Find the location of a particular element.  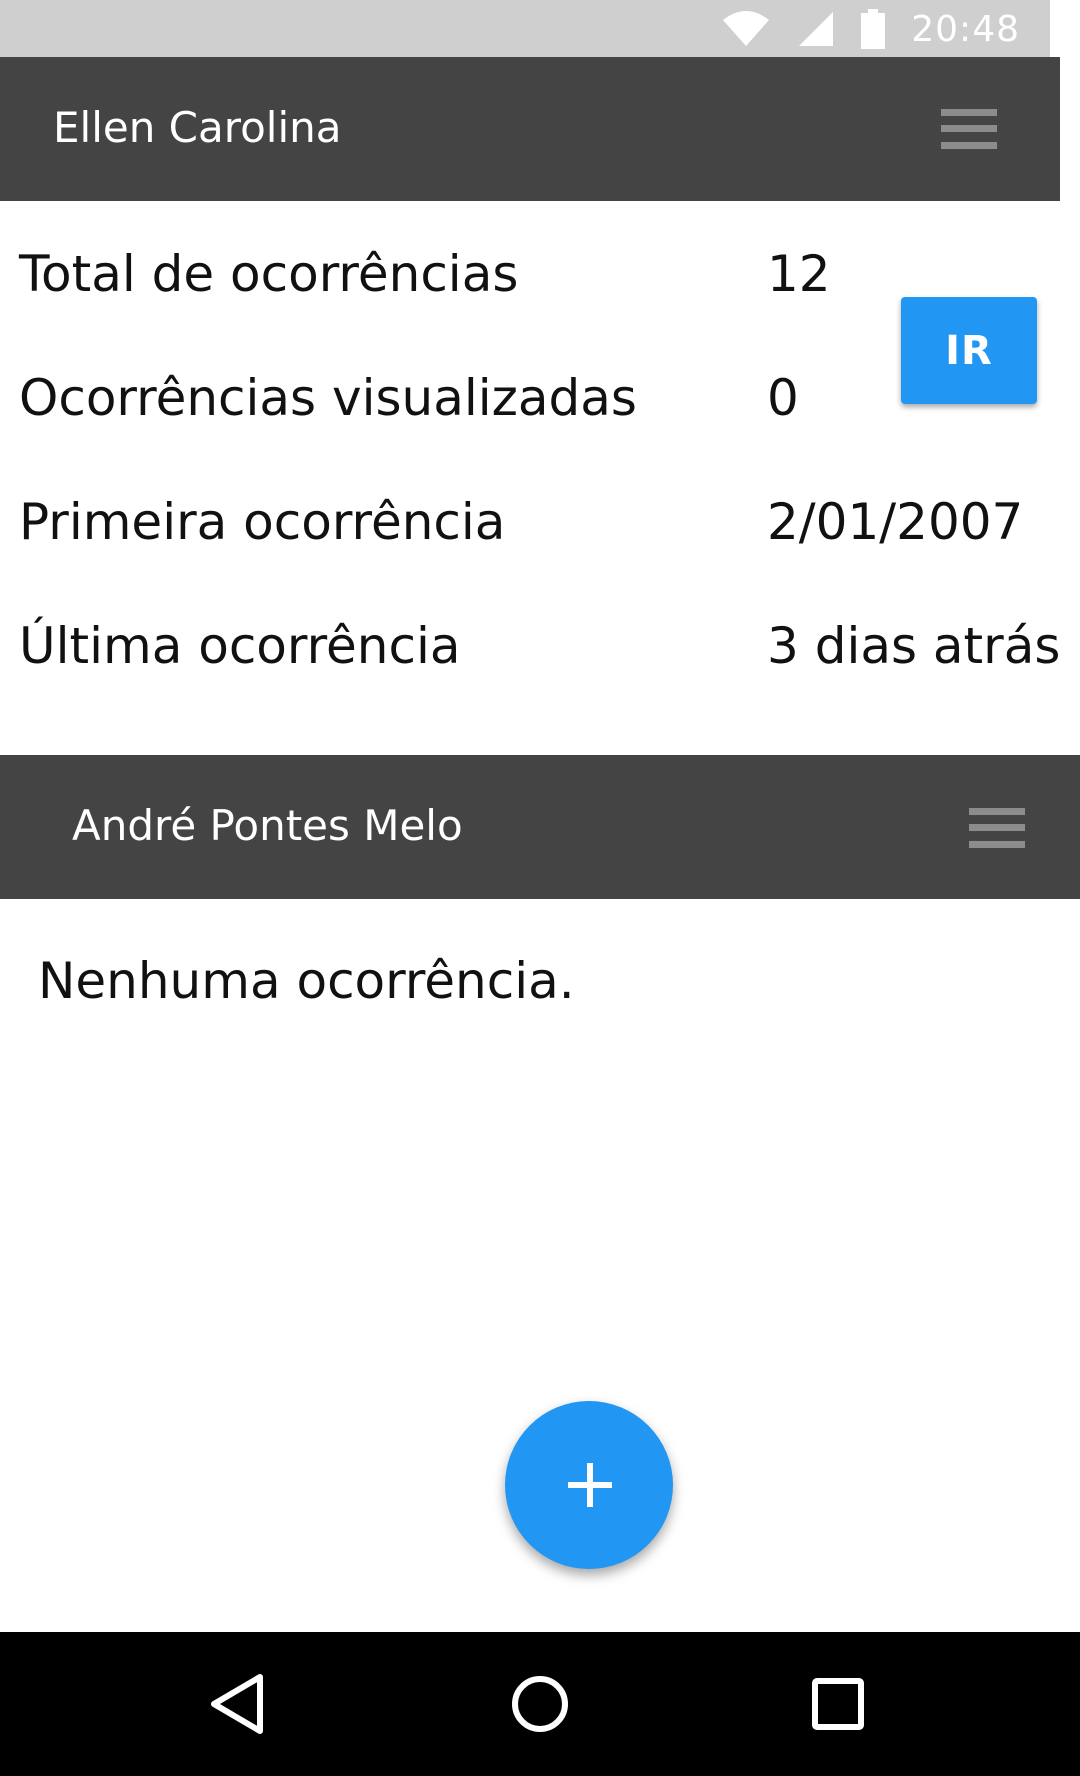

stat-row-last: Última ocorrência 3 dias atrás is located at coordinates (540, 646).